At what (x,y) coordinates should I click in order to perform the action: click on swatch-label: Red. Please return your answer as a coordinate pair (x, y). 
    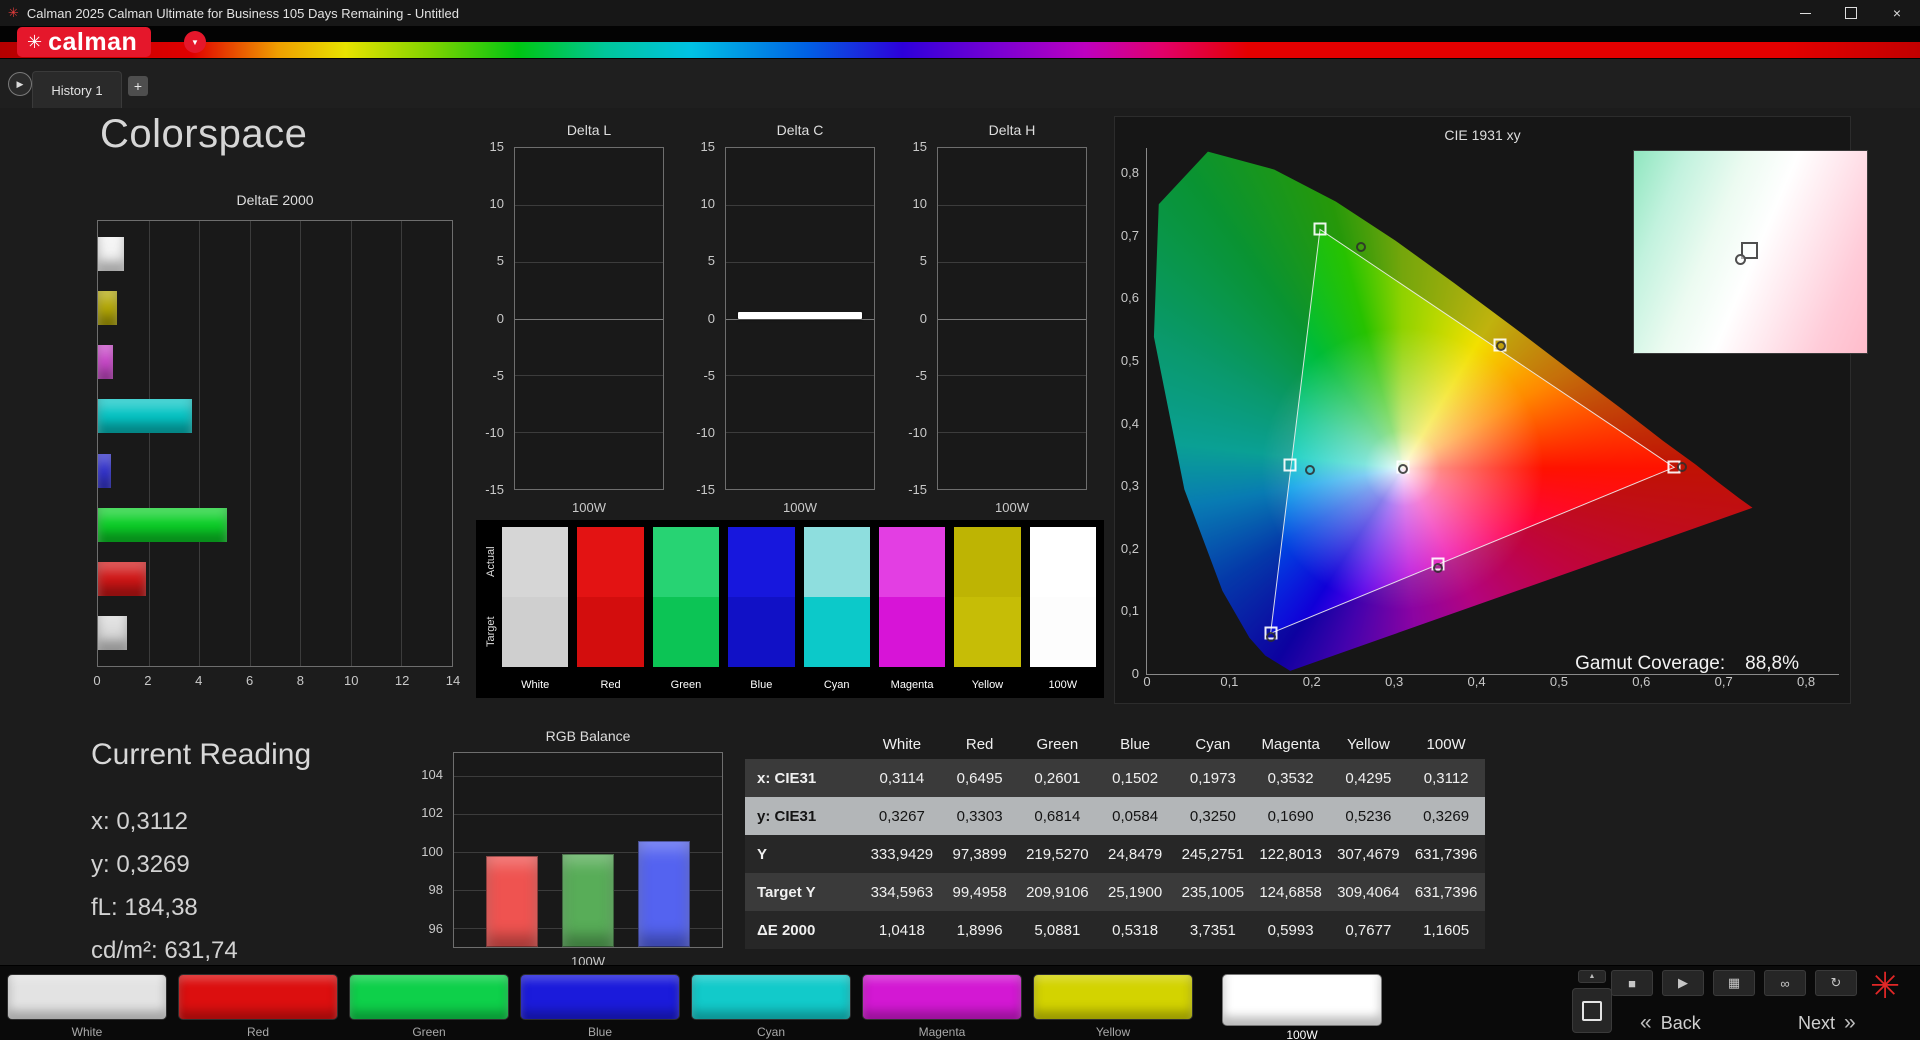
    Looking at the image, I should click on (610, 685).